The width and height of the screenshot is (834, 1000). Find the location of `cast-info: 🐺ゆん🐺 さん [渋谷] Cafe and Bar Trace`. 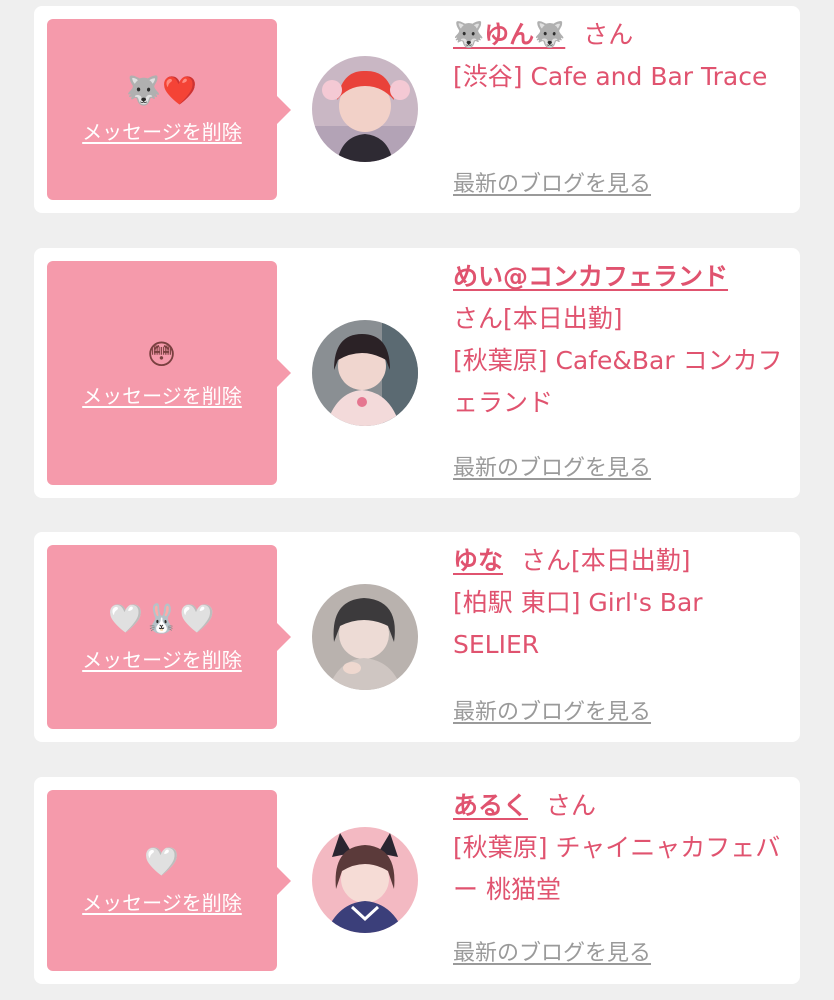

cast-info: 🐺ゆん🐺 さん [渋谷] Cafe and Bar Trace is located at coordinates (618, 56).